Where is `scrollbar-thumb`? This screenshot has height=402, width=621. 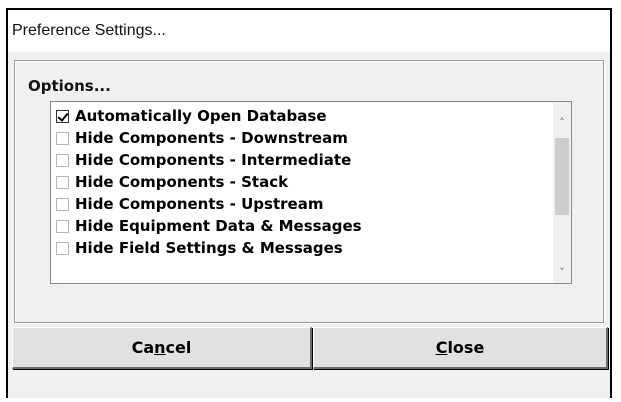 scrollbar-thumb is located at coordinates (562, 176).